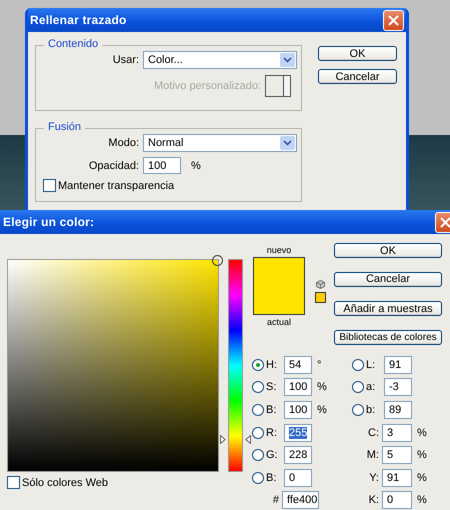 The height and width of the screenshot is (510, 450). I want to click on group-legend: Fusión, so click(65, 127).